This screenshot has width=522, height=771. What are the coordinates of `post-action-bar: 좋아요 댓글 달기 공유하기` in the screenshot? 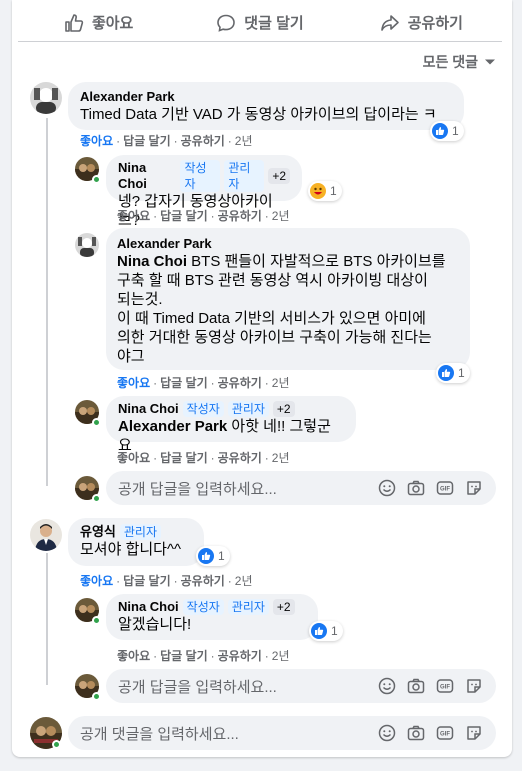 It's located at (260, 23).